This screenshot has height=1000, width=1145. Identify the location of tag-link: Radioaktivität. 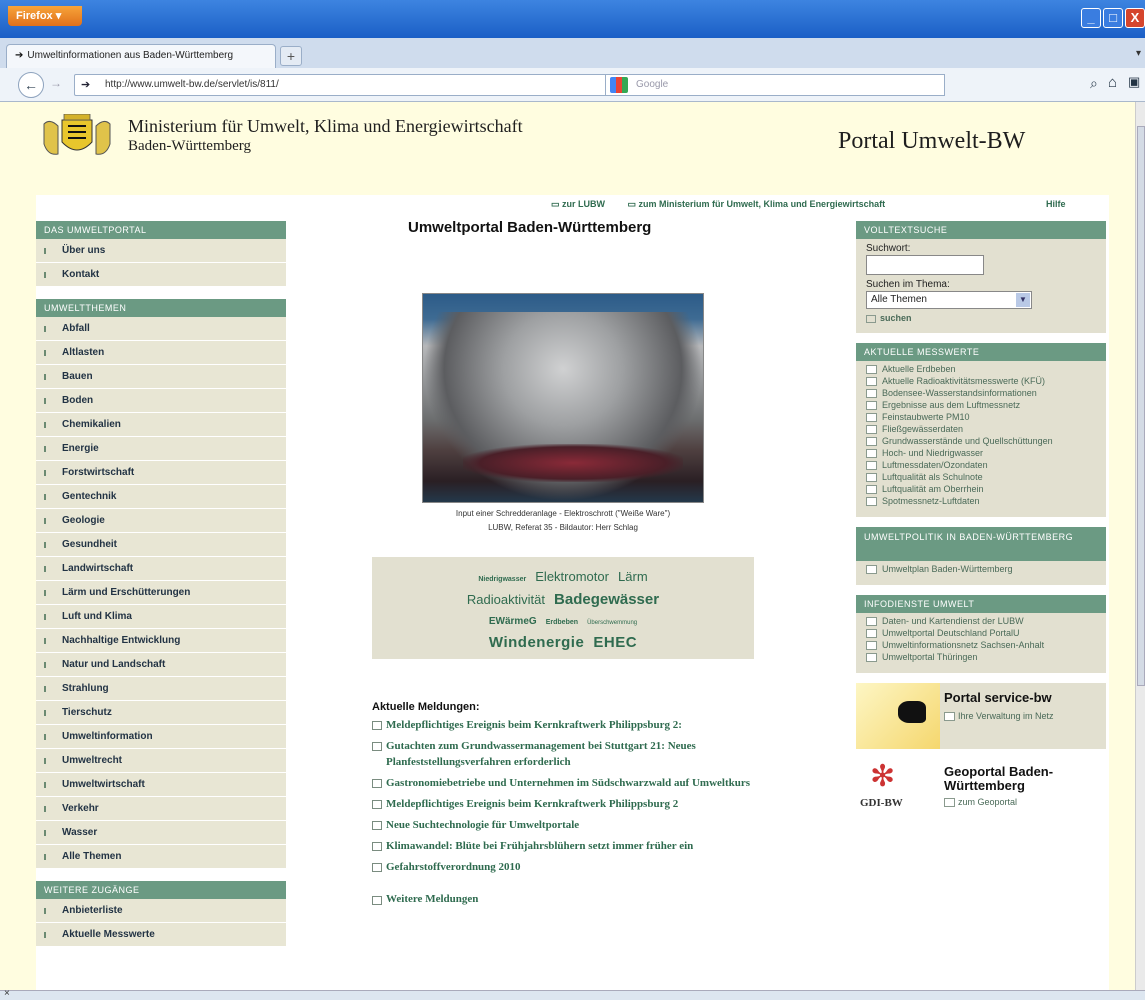
(506, 599).